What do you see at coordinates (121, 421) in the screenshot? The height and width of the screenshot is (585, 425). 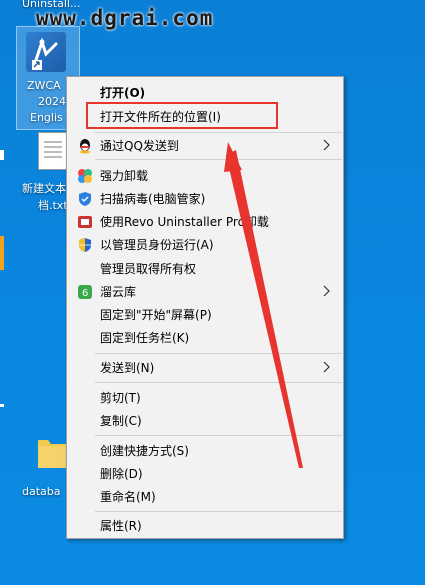 I see `menu-item-label: 复制(C)` at bounding box center [121, 421].